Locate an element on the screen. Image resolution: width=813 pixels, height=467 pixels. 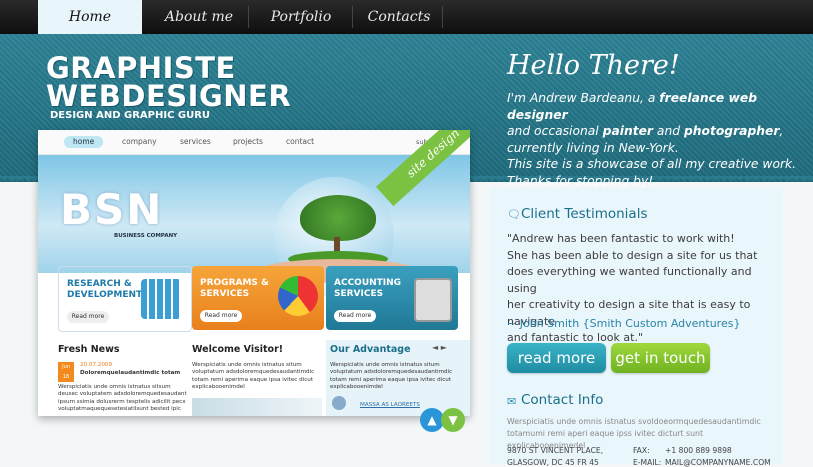
preview-box-programs: PROGRAMS & SERVICES Read more is located at coordinates (258, 298).